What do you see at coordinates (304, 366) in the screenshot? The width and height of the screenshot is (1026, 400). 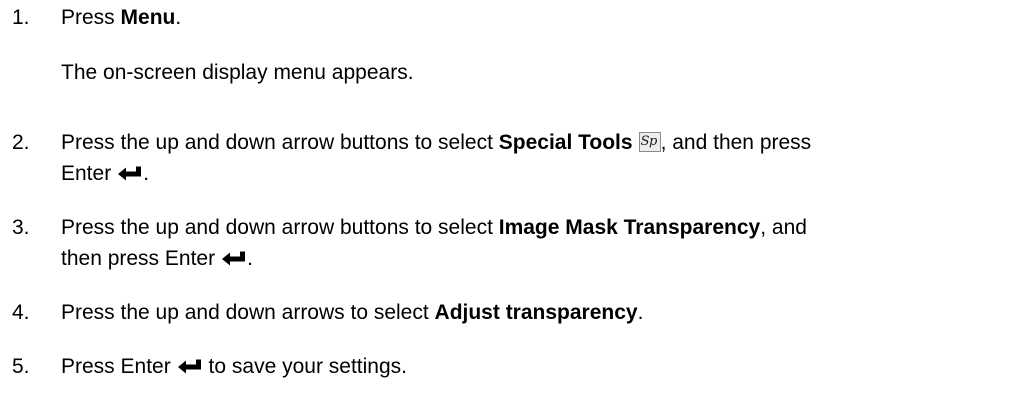 I see `step-text-end: to save your settings.` at bounding box center [304, 366].